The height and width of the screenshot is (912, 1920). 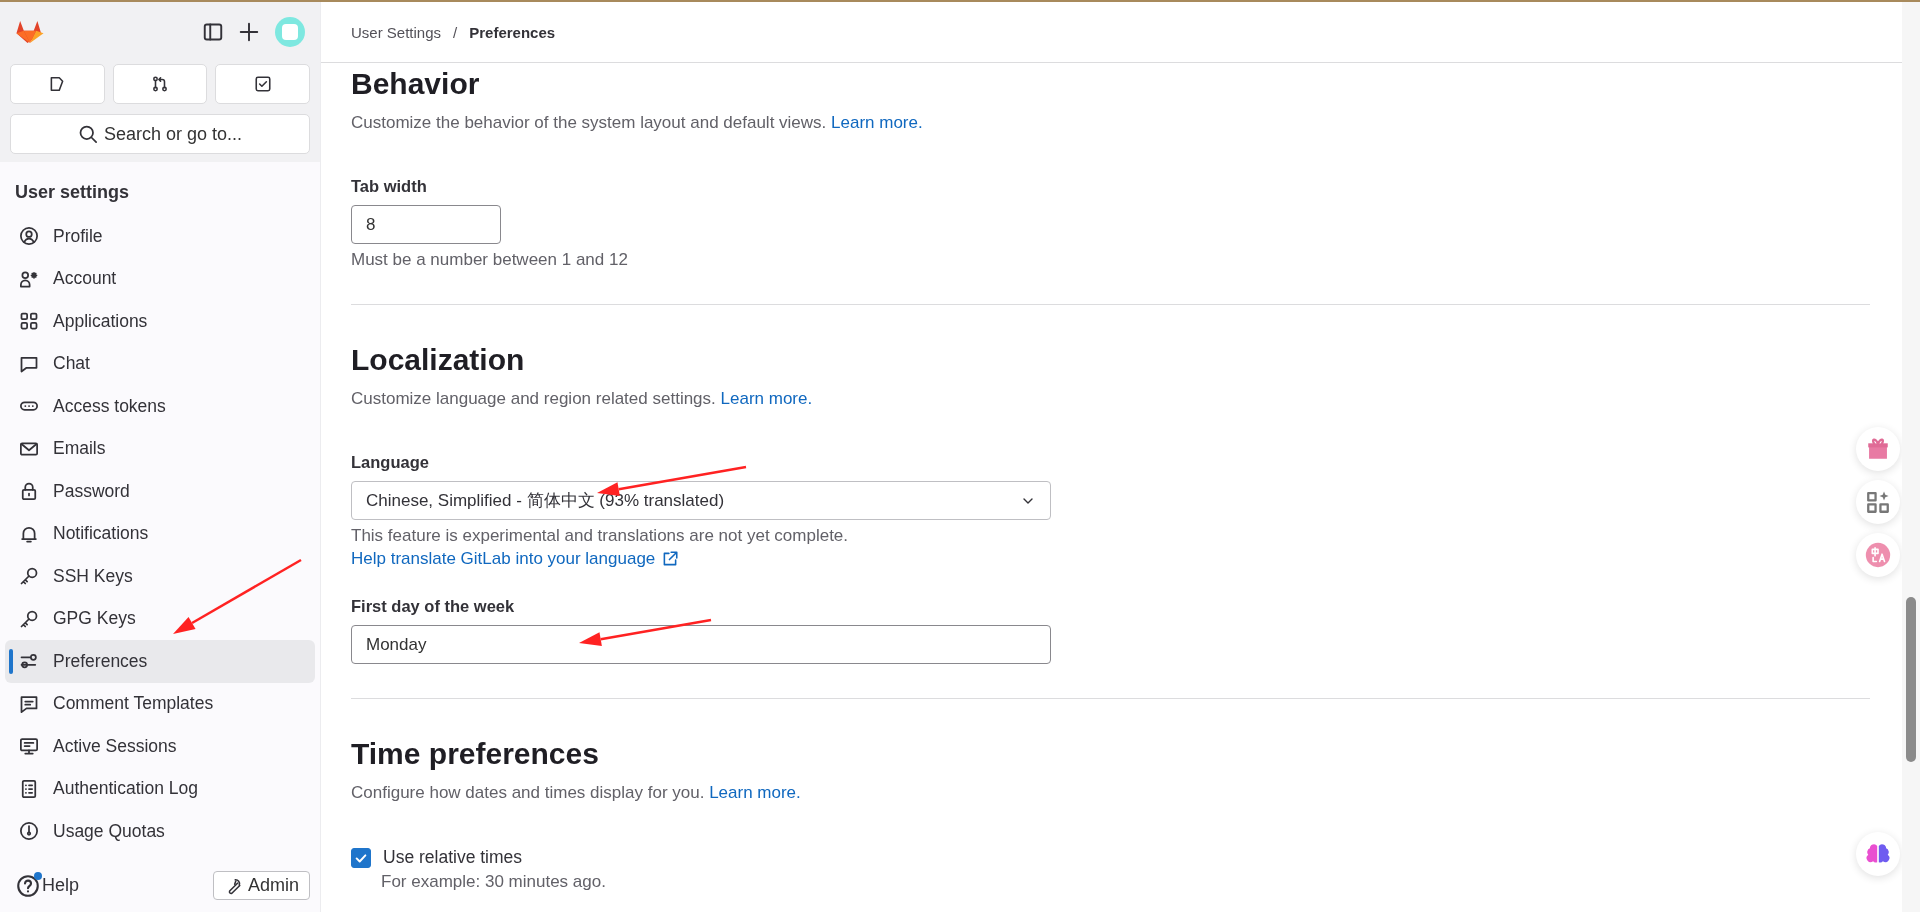 What do you see at coordinates (160, 406) in the screenshot?
I see `sidebar-item: Access tokens` at bounding box center [160, 406].